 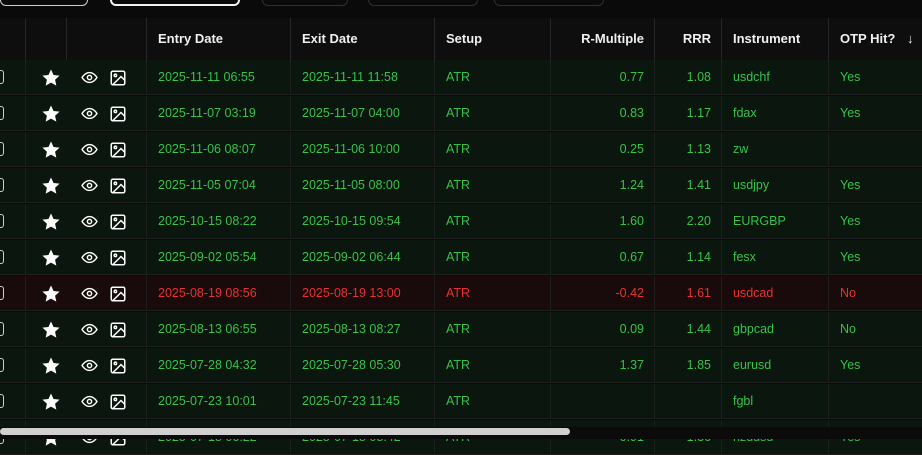 I want to click on exit-date-cell: 2025-11-06 10:00, so click(x=362, y=149).